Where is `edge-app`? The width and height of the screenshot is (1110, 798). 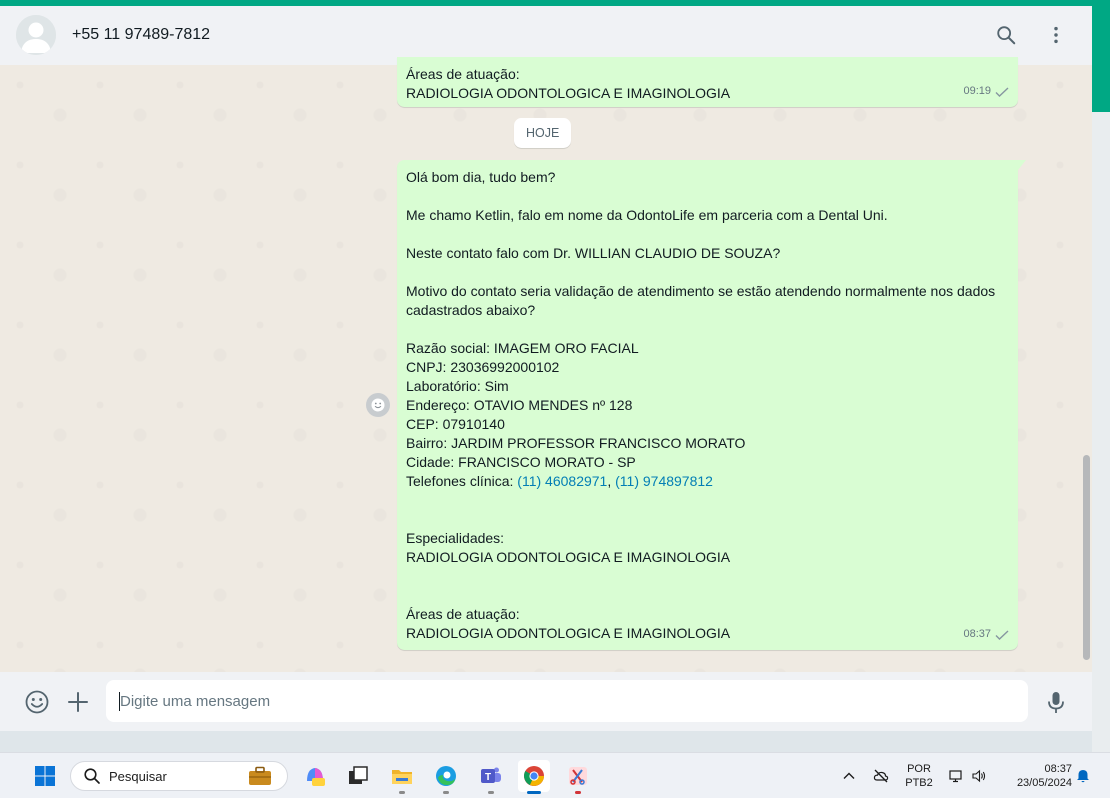
edge-app is located at coordinates (446, 777).